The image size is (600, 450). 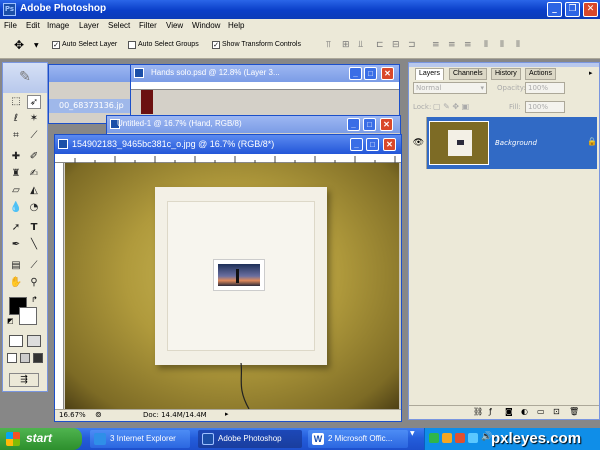 I want to click on eyedropper-tool-icon: ⟋, so click(x=34, y=266).